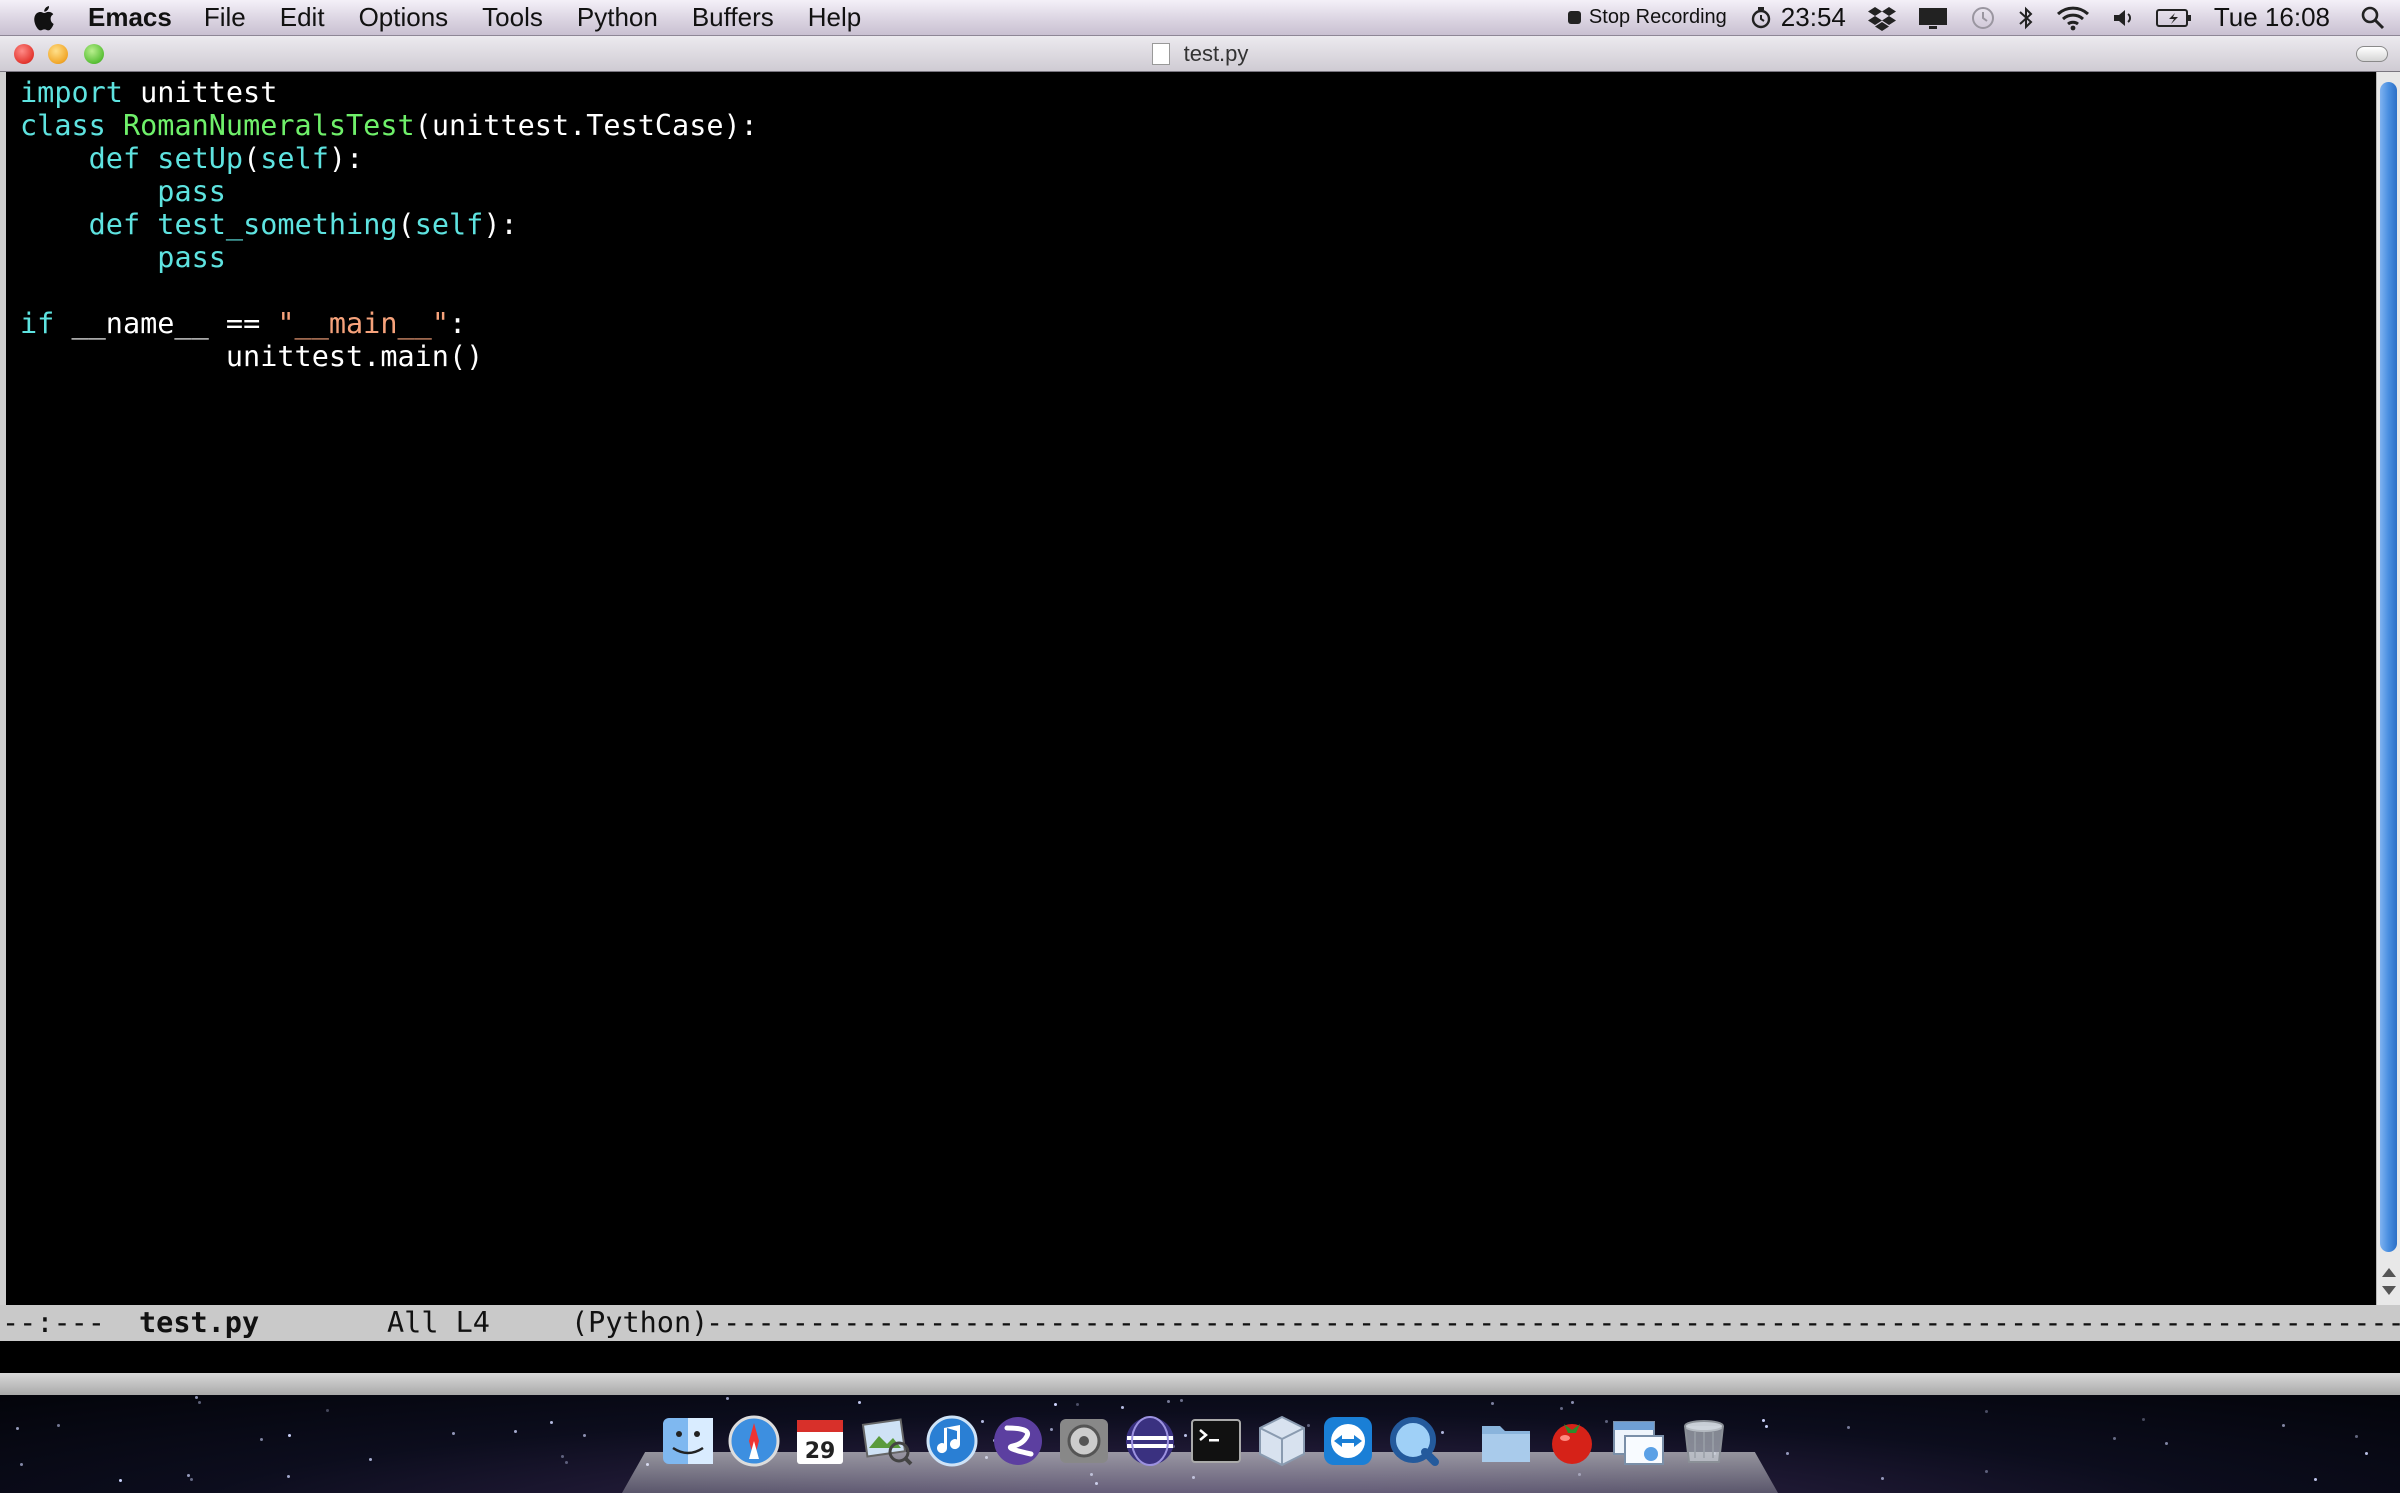 The image size is (2400, 1493). I want to click on display-icon, so click(1932, 18).